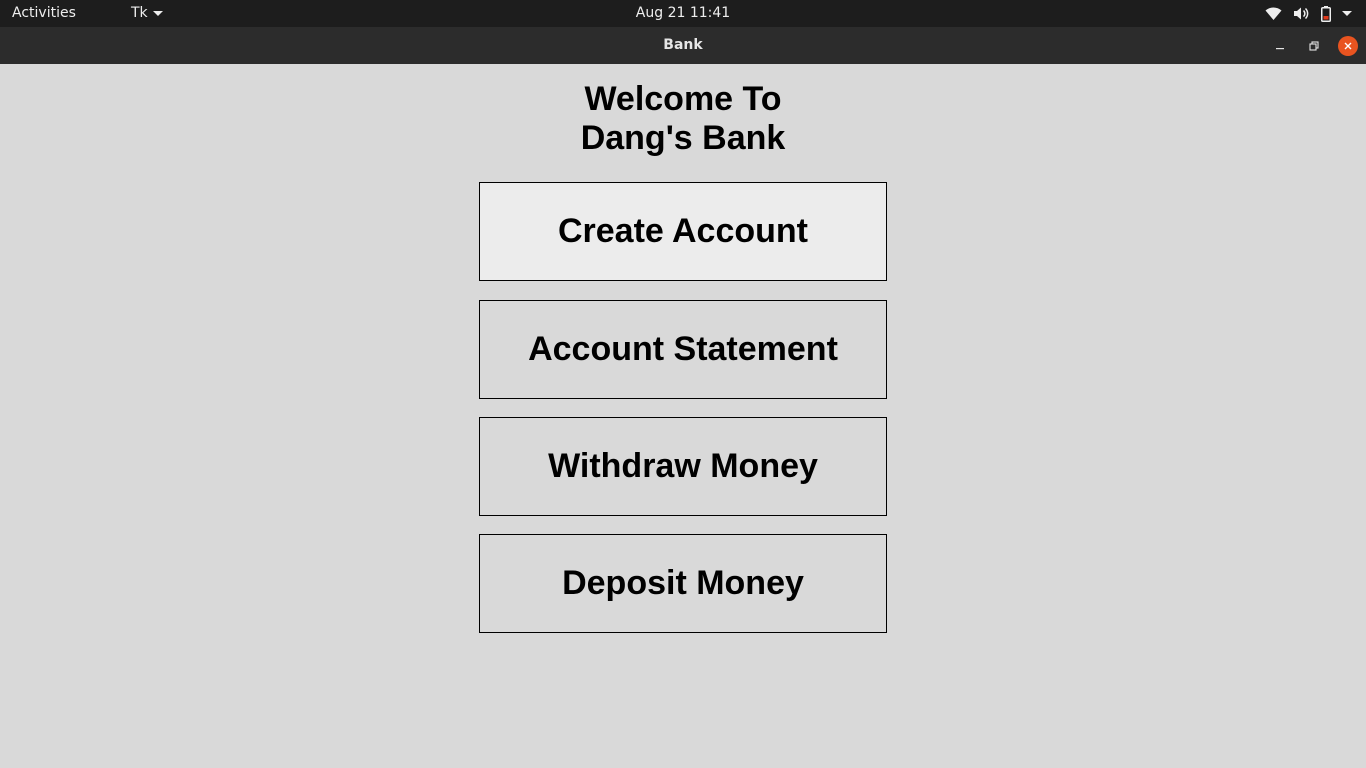  What do you see at coordinates (683, 138) in the screenshot?
I see `page-title-line-2: Dang's Bank` at bounding box center [683, 138].